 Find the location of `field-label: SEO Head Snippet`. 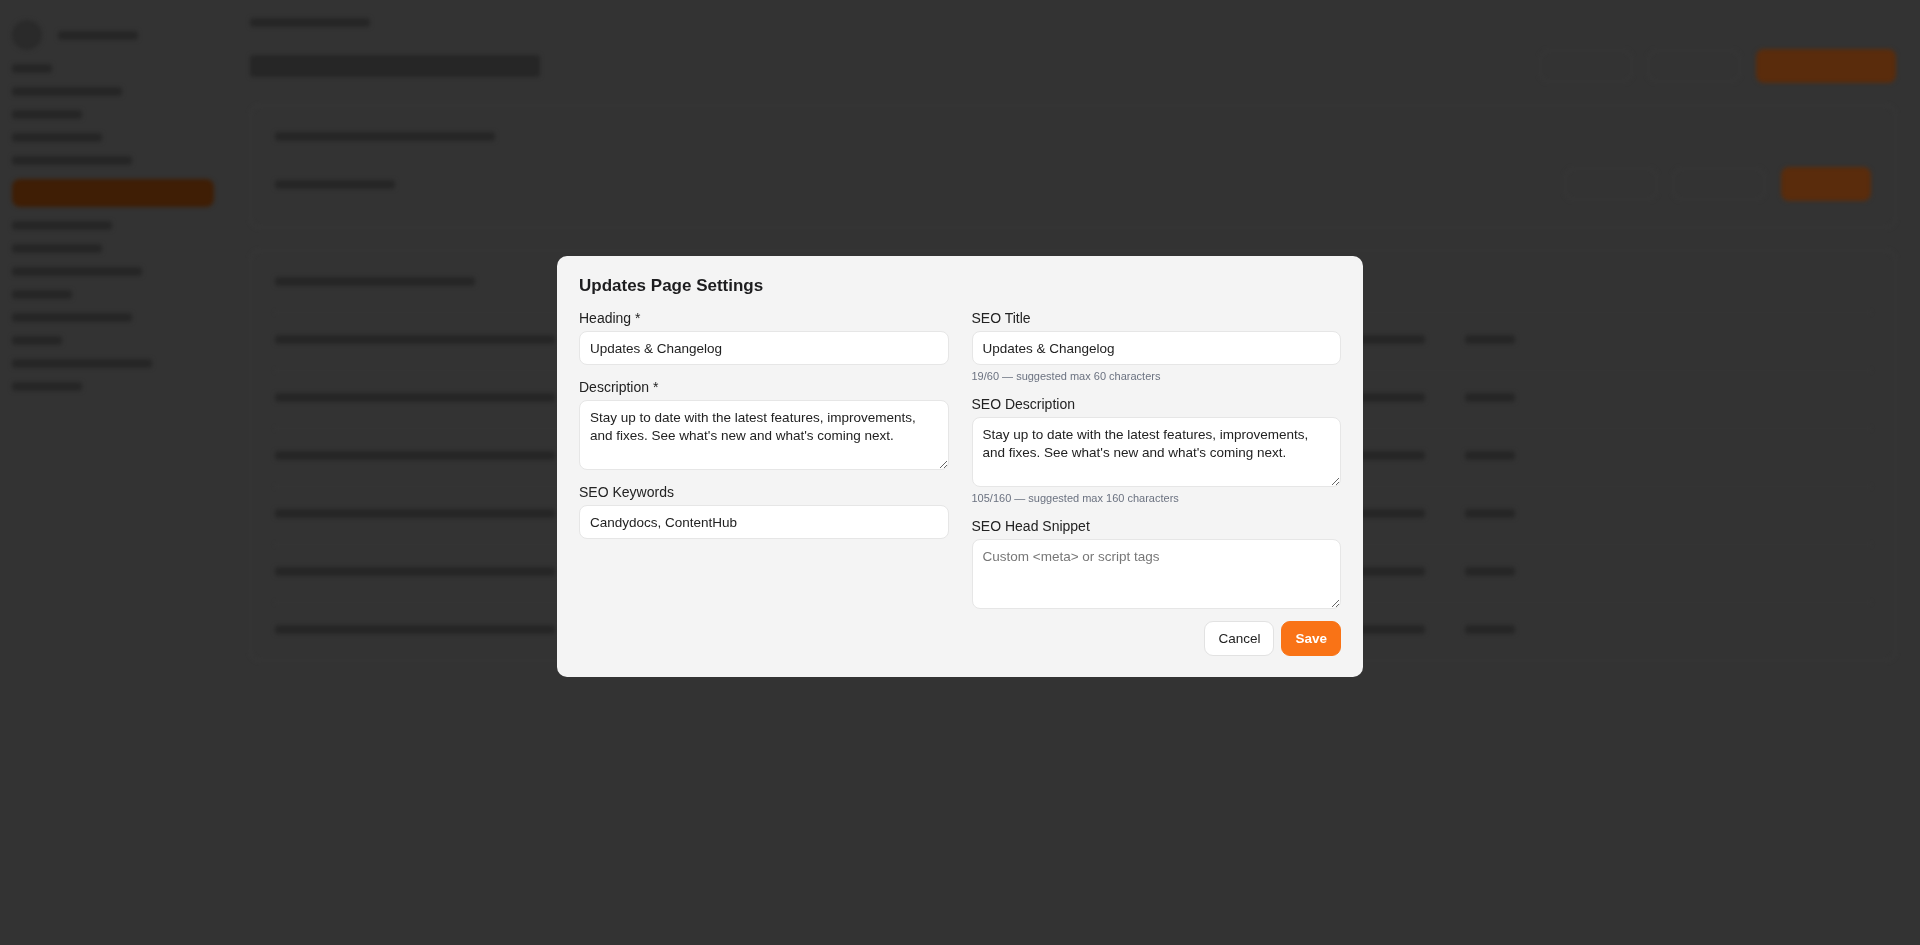

field-label: SEO Head Snippet is located at coordinates (1030, 526).